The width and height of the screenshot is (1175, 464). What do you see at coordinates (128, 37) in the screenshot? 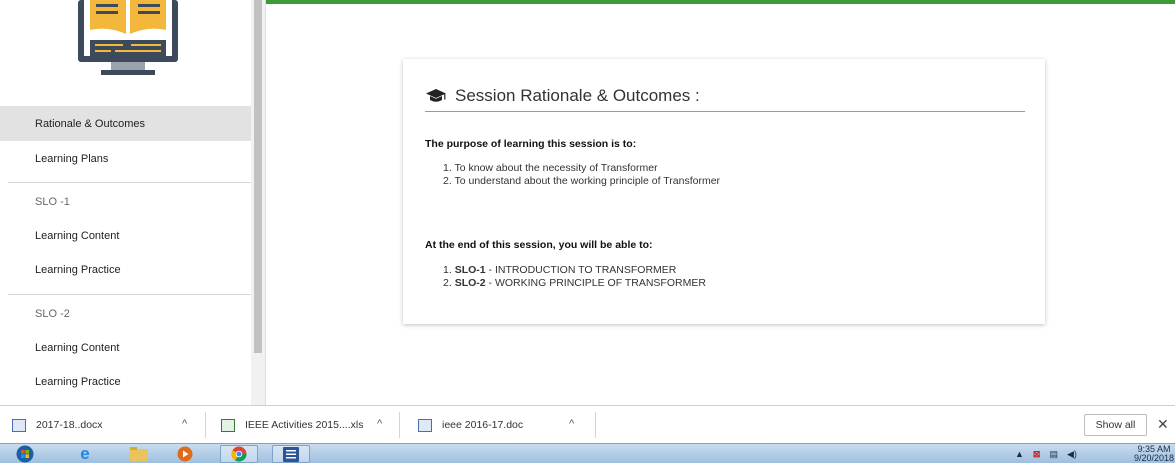
I see `book-monitor-logo-icon` at bounding box center [128, 37].